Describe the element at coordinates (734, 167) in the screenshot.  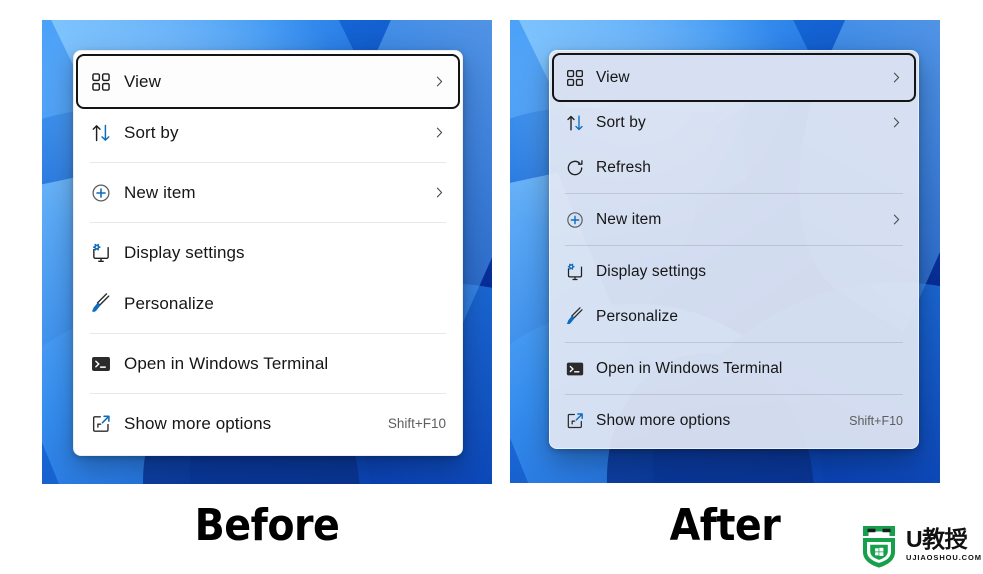
I see `menu-item-refresh: Refresh` at that location.